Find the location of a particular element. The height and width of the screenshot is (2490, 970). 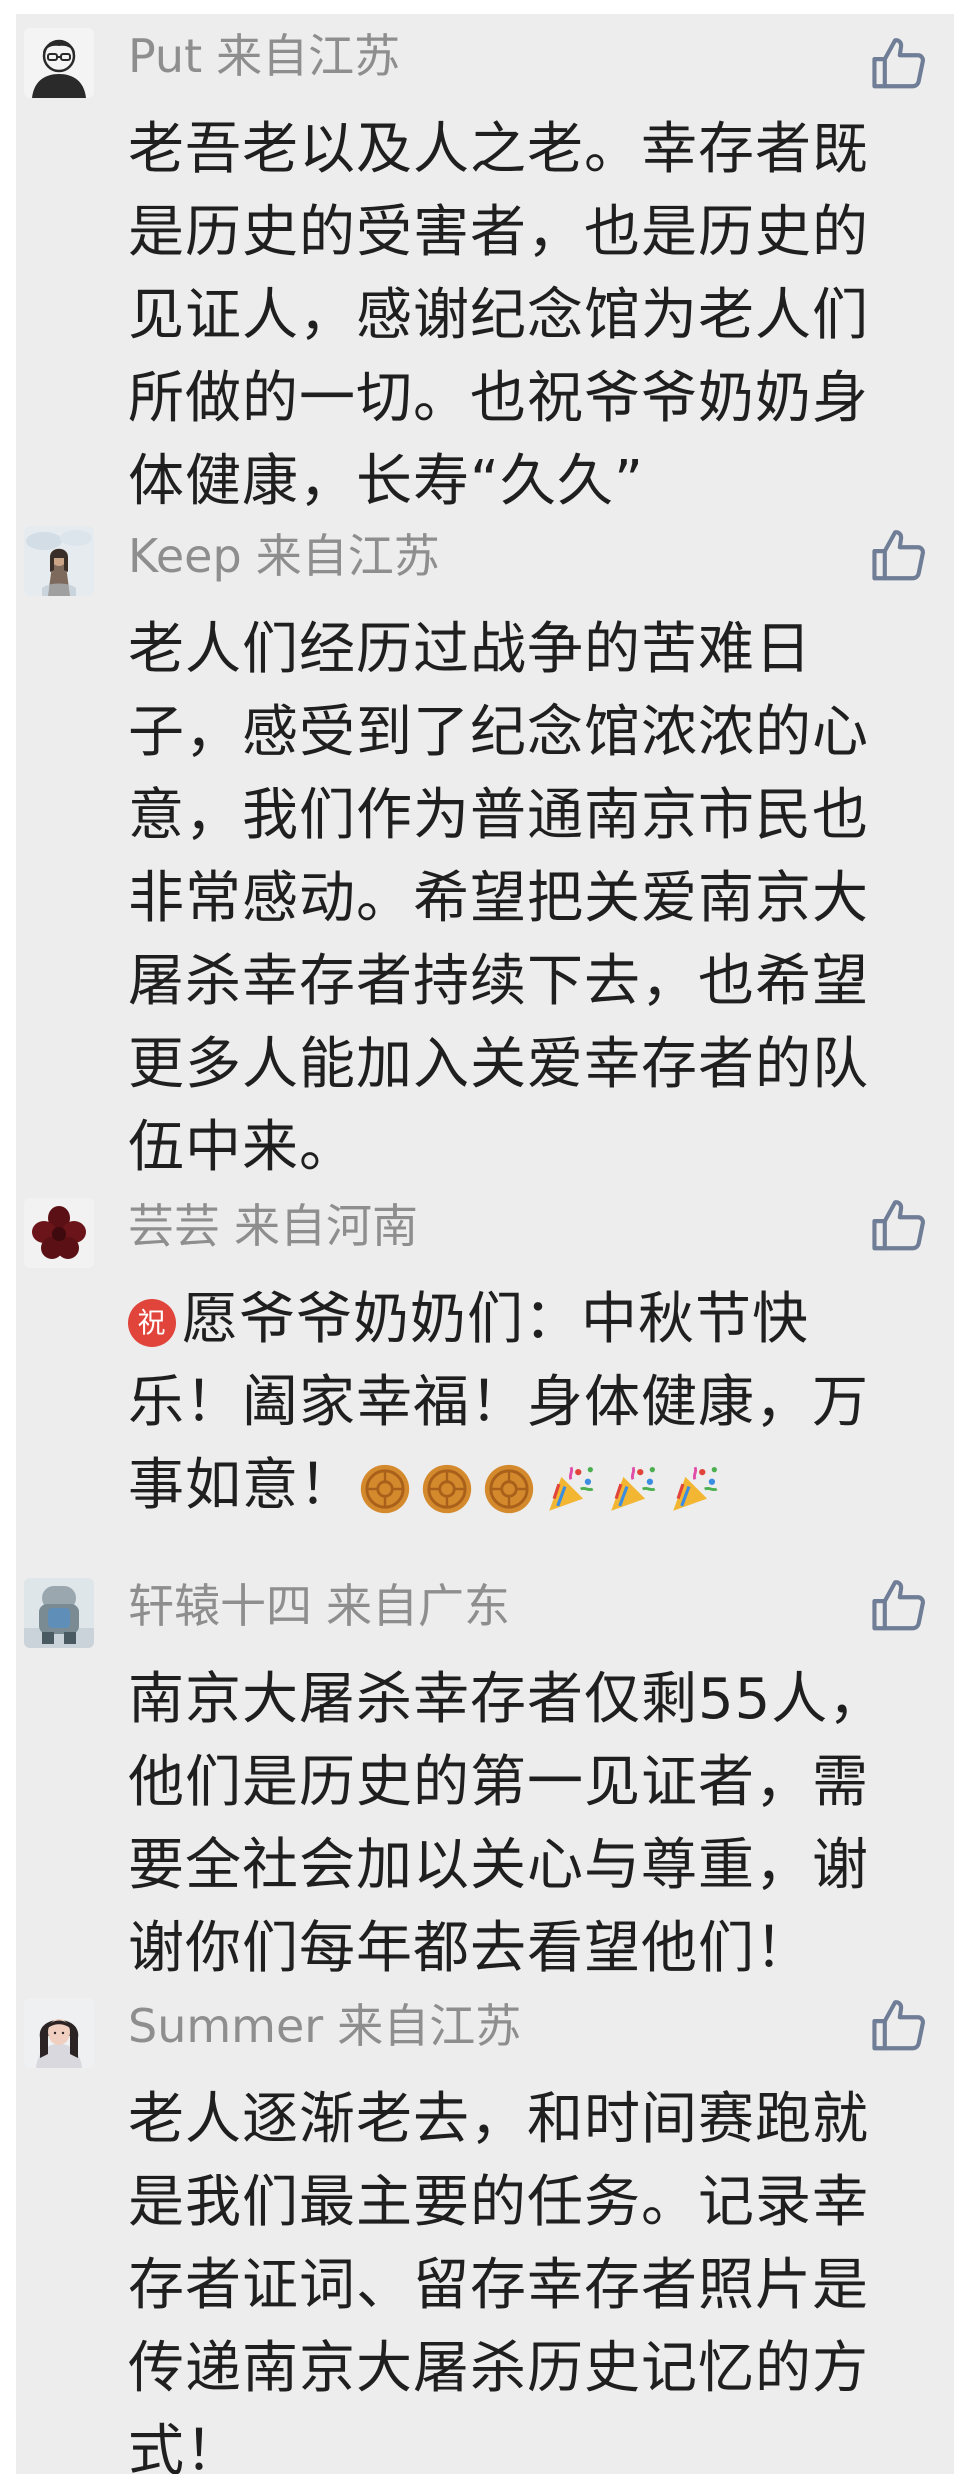

comment-line: 非常感动。希望把关爱南京大 is located at coordinates (498, 898).